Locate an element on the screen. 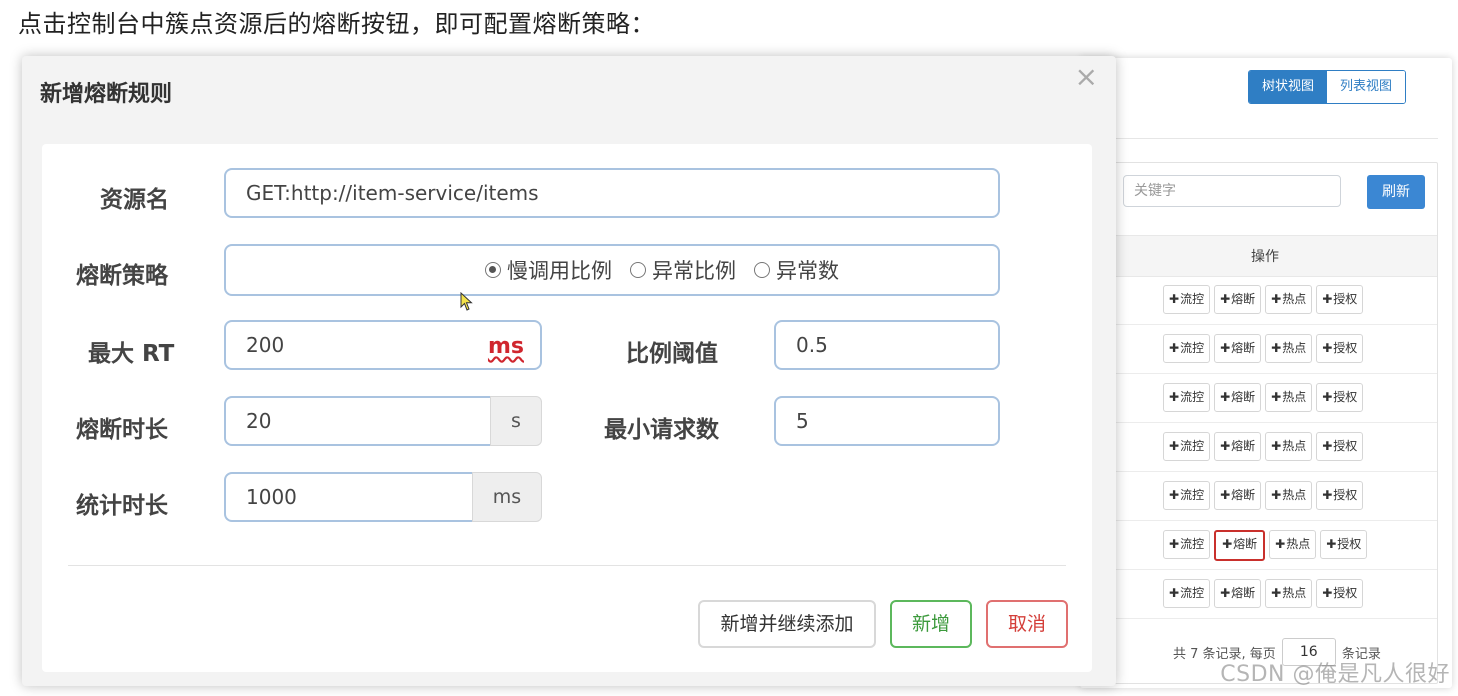  tree-view-button: 树状视图 is located at coordinates (1288, 87).